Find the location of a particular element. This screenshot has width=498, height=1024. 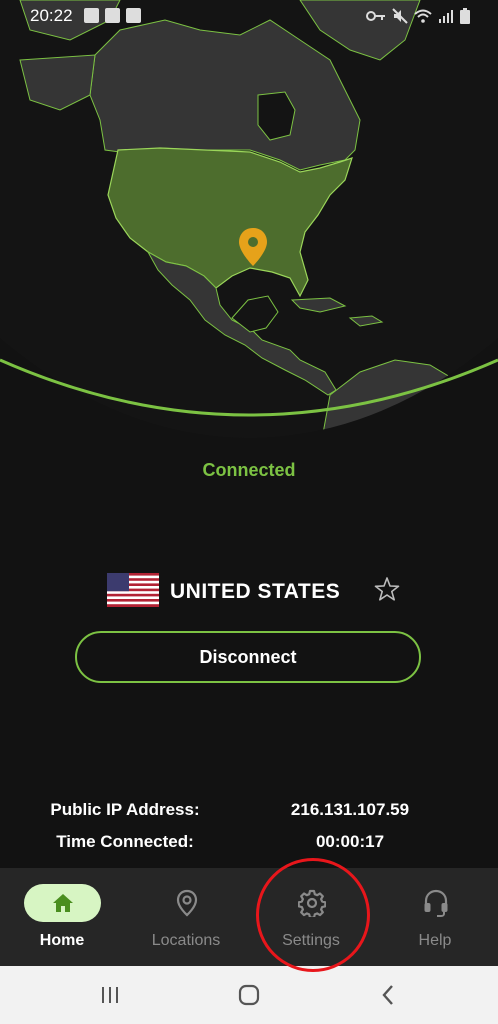

back-chevron-icon is located at coordinates (387, 995).